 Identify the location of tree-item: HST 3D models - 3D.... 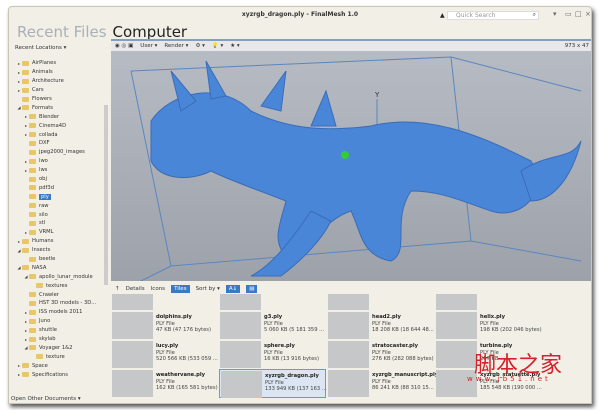
(56, 303).